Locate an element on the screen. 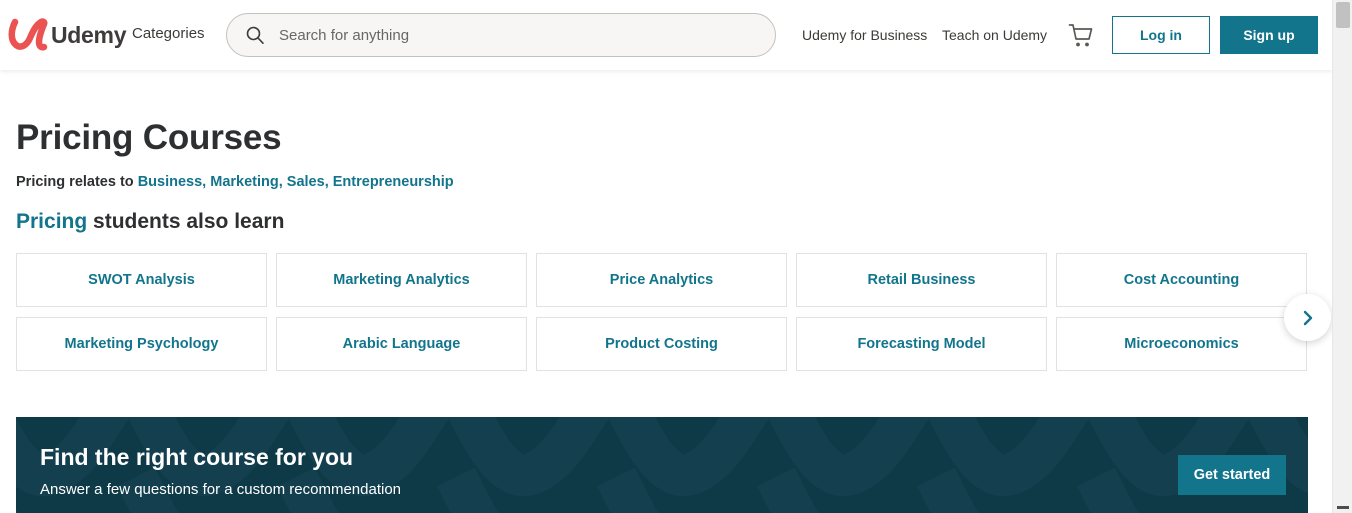  topic-chip: Marketing Analytics is located at coordinates (401, 280).